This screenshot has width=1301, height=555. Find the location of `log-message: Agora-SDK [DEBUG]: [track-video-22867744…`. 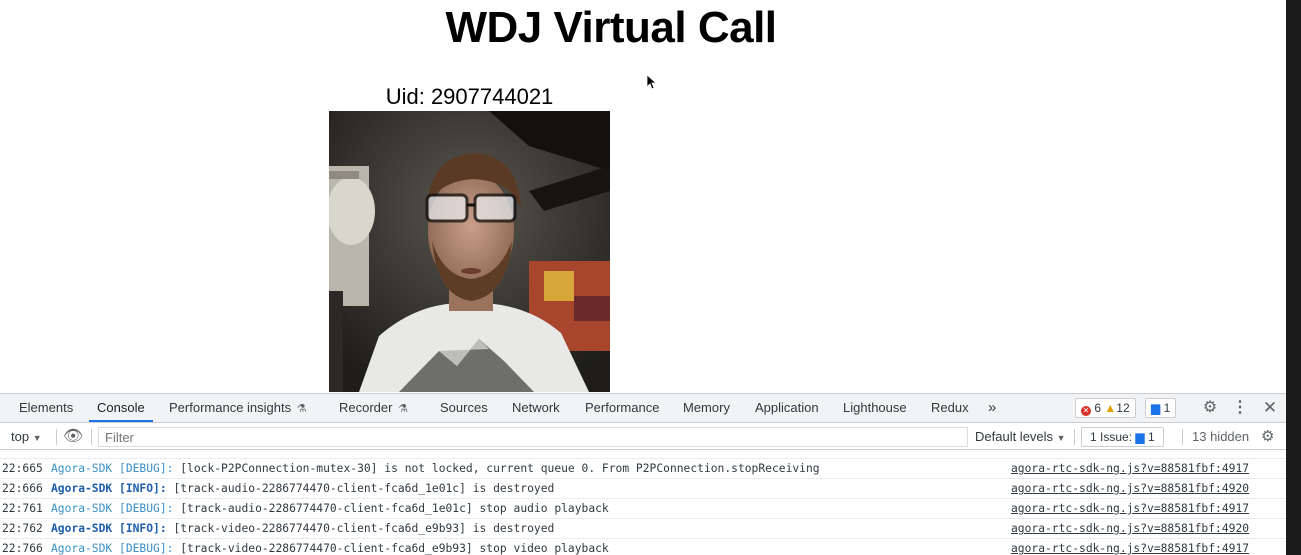

log-message: Agora-SDK [DEBUG]: [track-video-22867744… is located at coordinates (330, 547).